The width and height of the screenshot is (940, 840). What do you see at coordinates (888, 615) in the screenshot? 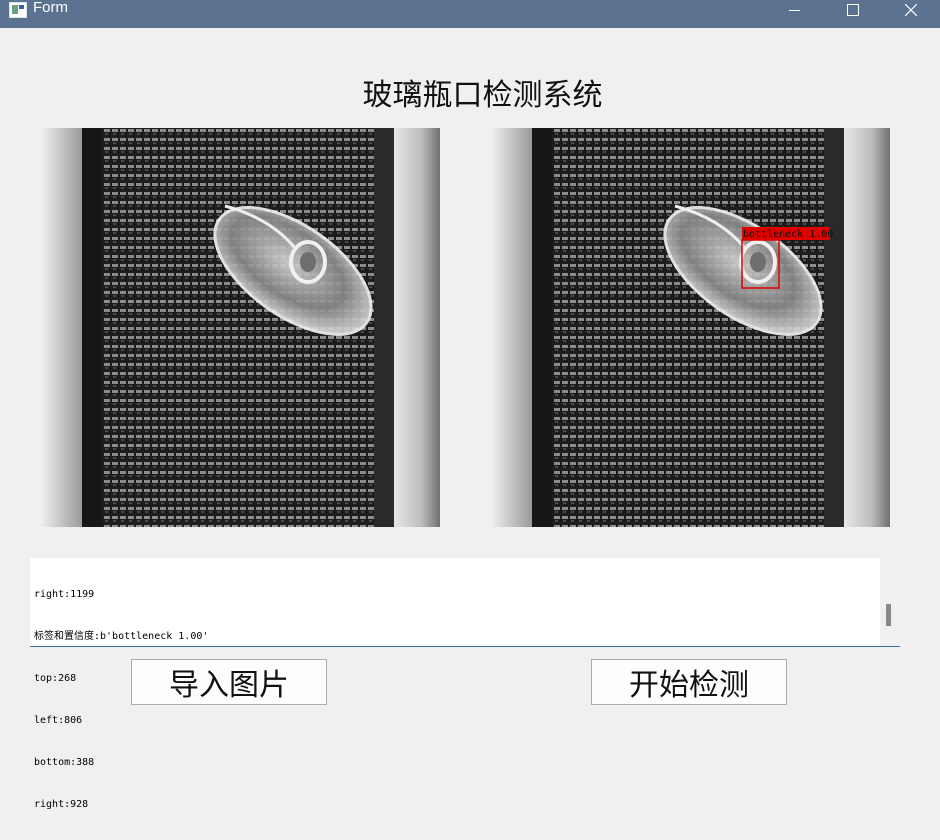
I see `log-scrollbar-thumb` at bounding box center [888, 615].